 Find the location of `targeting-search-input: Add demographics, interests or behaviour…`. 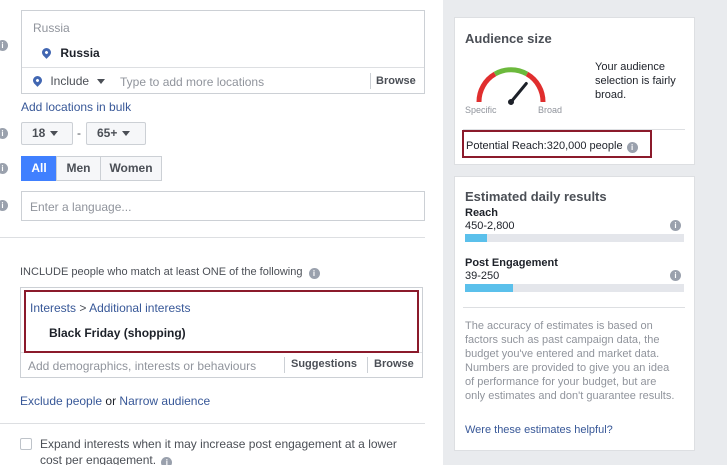

targeting-search-input: Add demographics, interests or behaviour… is located at coordinates (142, 366).